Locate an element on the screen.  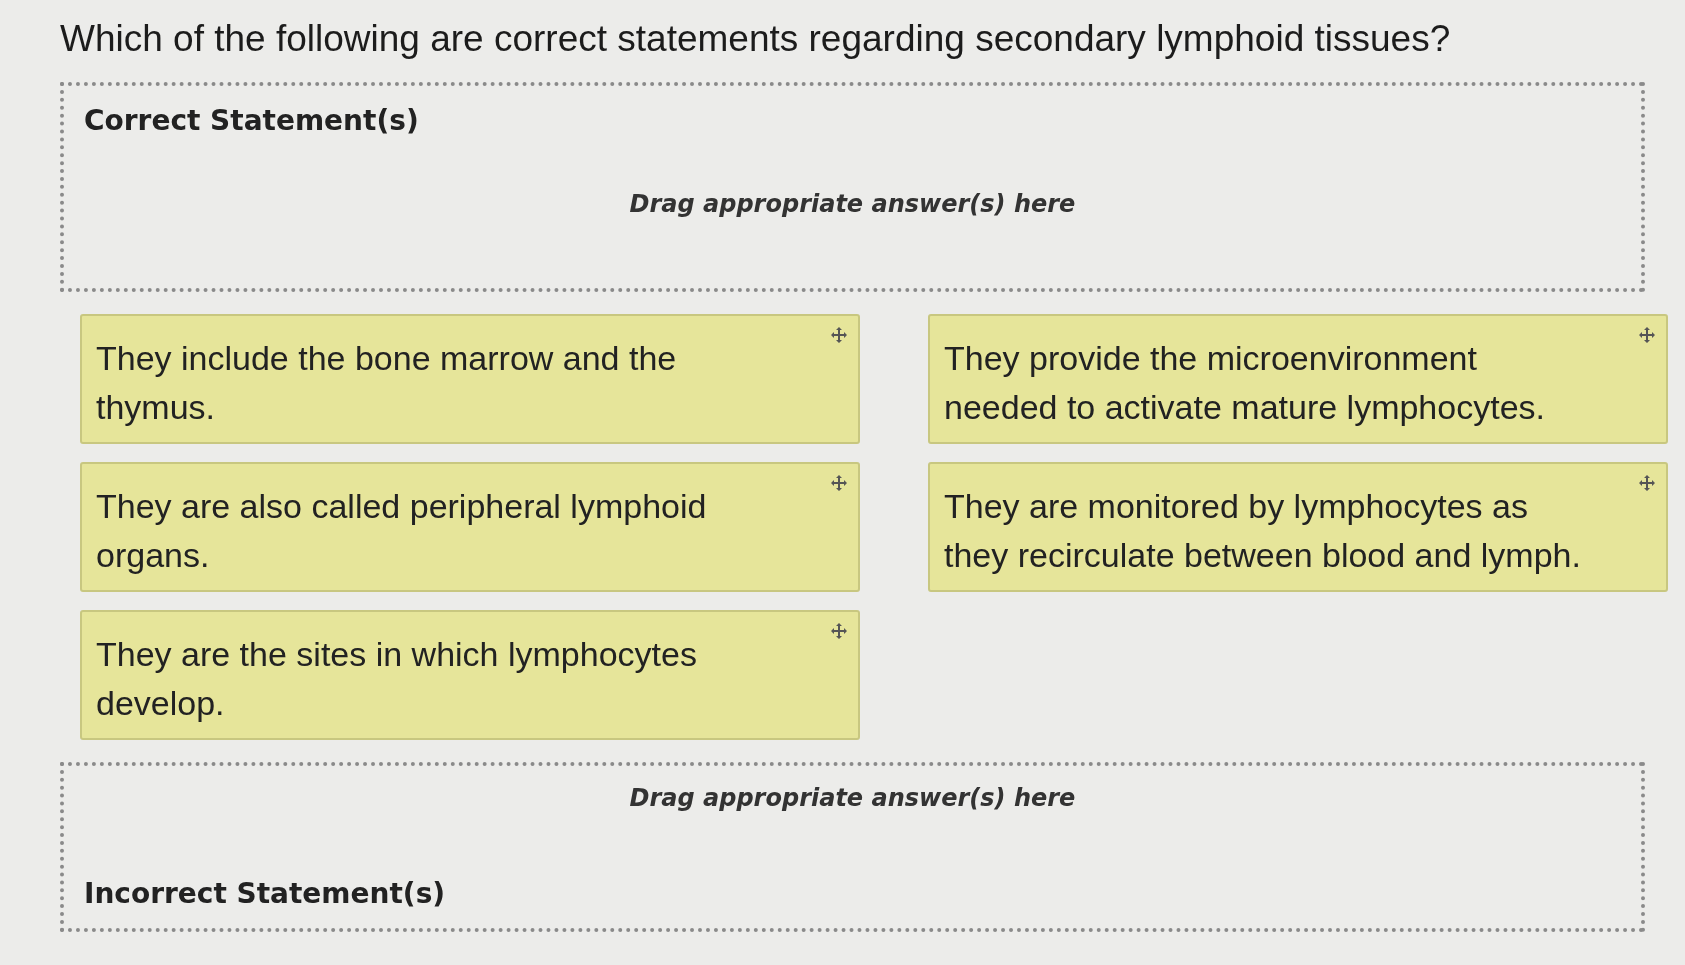
answer-card: They provide the microenvironment needed to activate mature lymphocytes. is located at coordinates (1298, 379).